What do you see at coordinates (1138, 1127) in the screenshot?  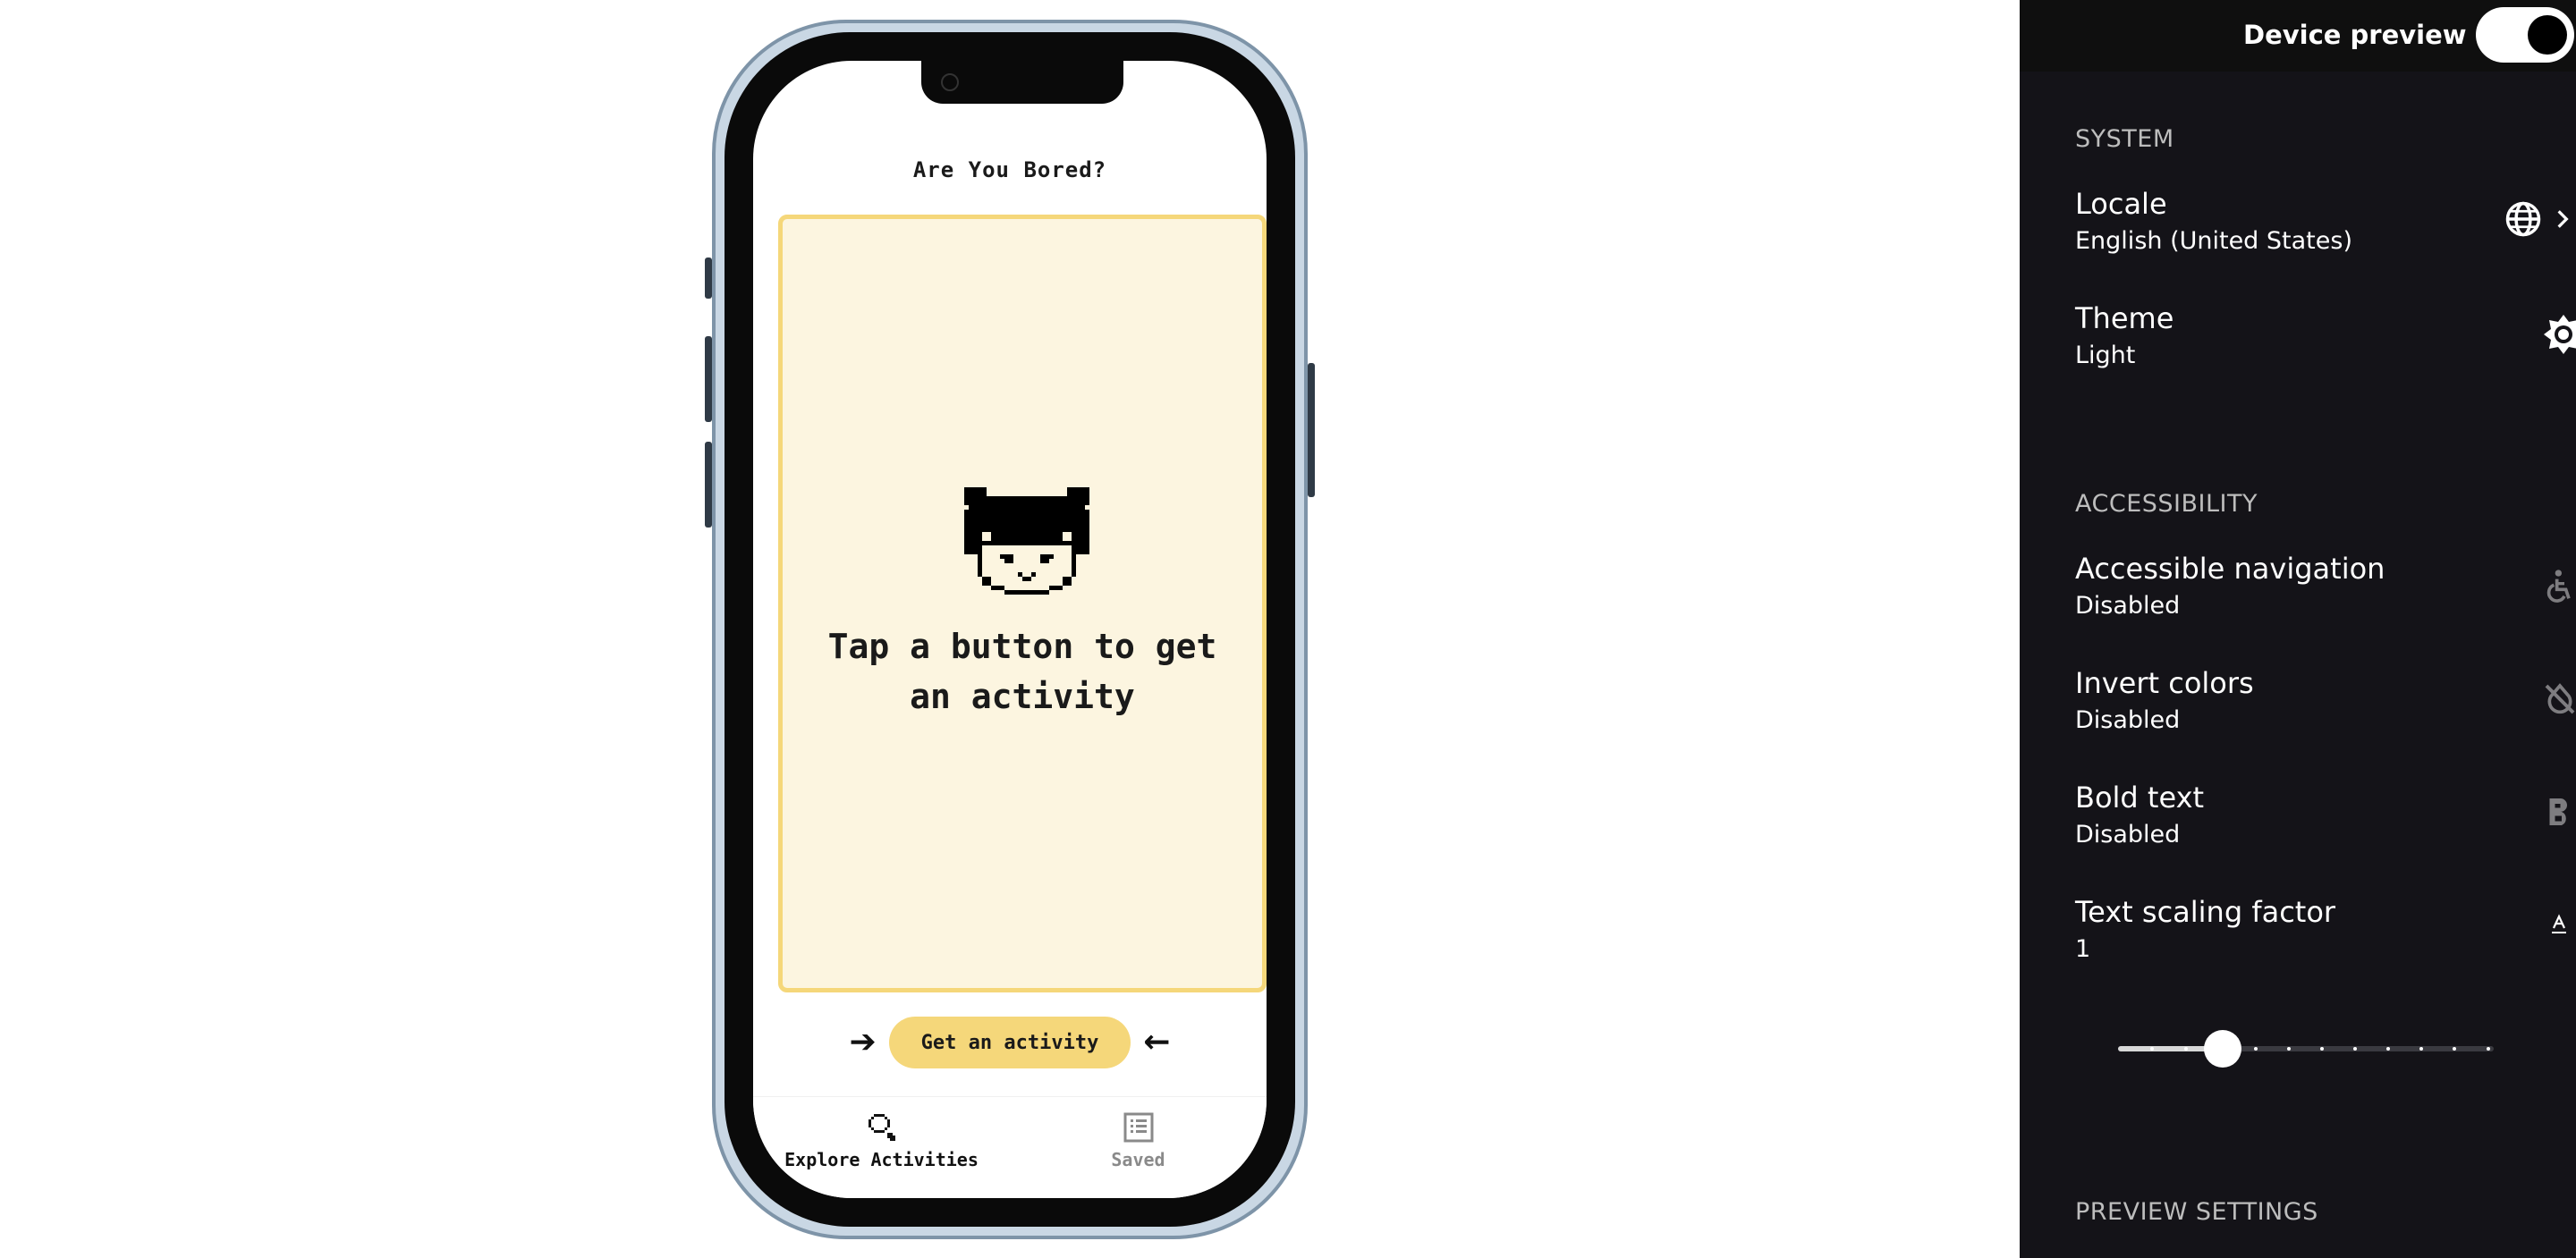 I see `list-icon` at bounding box center [1138, 1127].